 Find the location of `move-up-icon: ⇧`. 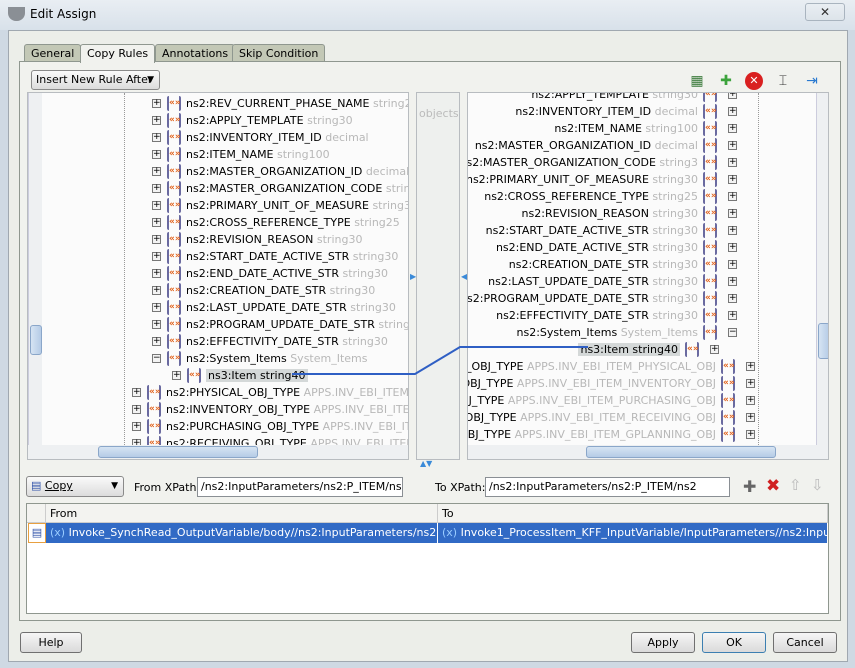

move-up-icon: ⇧ is located at coordinates (795, 485).